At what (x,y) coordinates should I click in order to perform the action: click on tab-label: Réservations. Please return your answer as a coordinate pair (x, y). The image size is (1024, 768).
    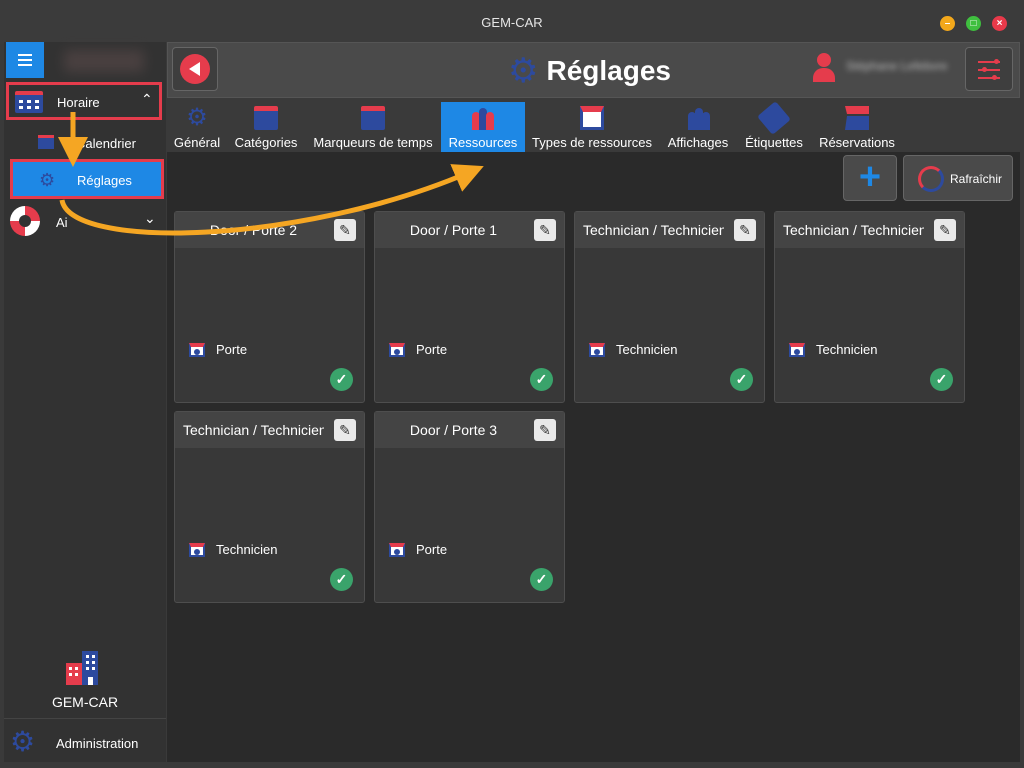
    Looking at the image, I should click on (857, 142).